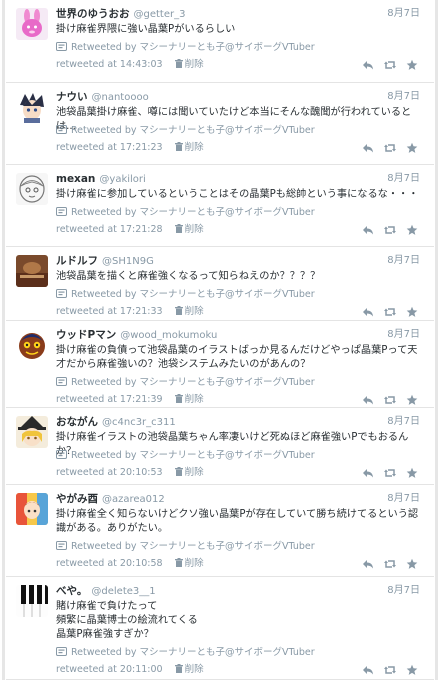 The width and height of the screenshot is (440, 680). Describe the element at coordinates (71, 591) in the screenshot. I see `display-name: べや。` at that location.